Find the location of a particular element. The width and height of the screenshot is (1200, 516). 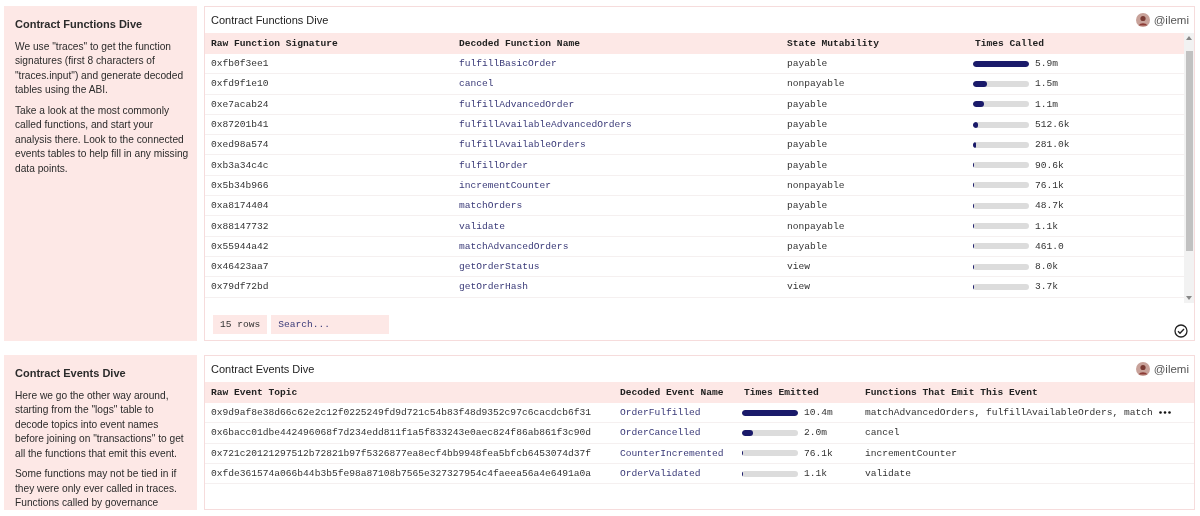

column-header: Functions That Emit This Event is located at coordinates (1026, 392).